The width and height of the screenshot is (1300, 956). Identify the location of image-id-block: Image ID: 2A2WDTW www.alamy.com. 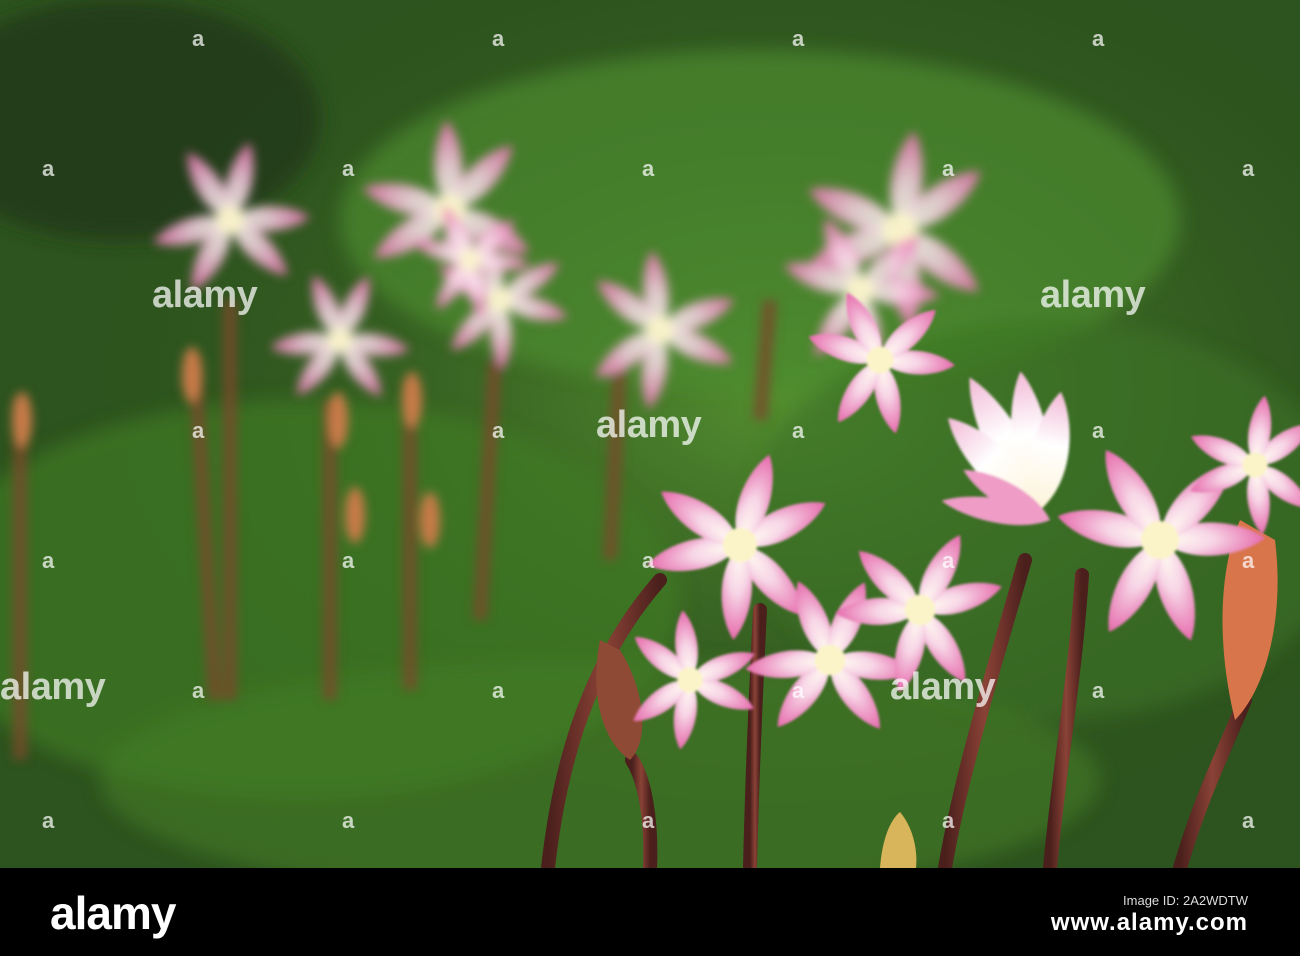
(1149, 915).